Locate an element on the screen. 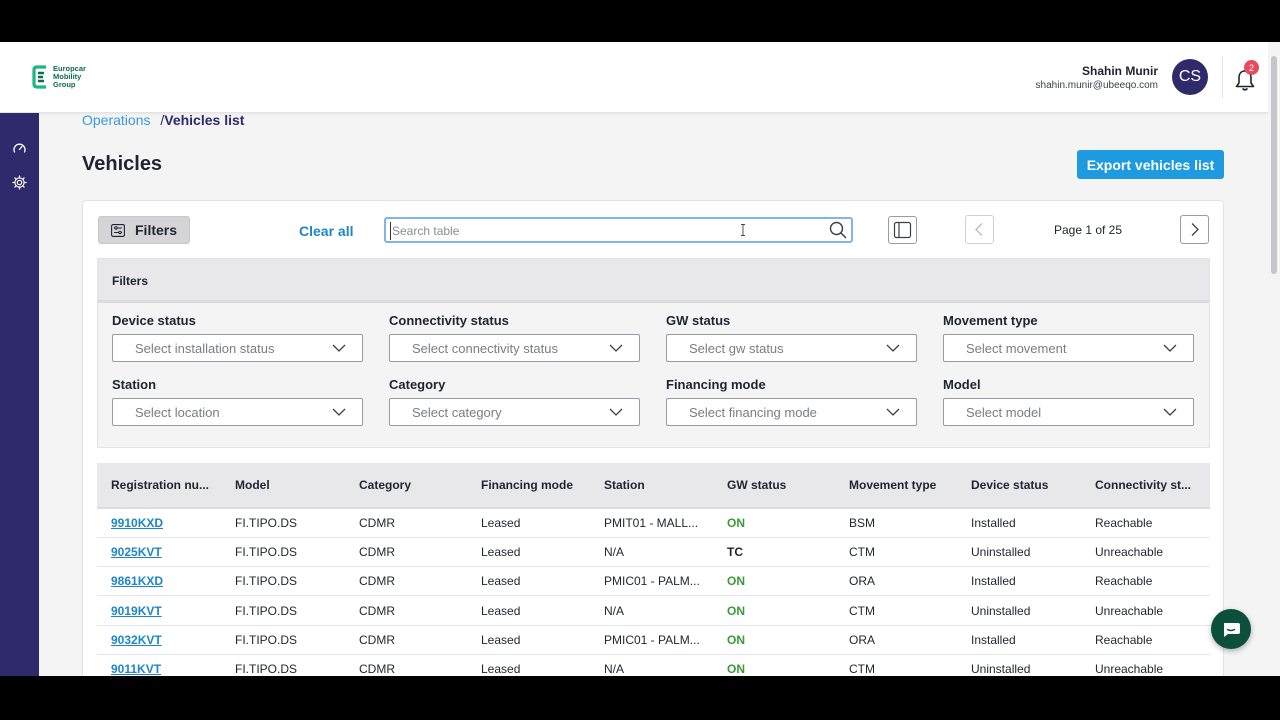  chat-icon is located at coordinates (1232, 630).